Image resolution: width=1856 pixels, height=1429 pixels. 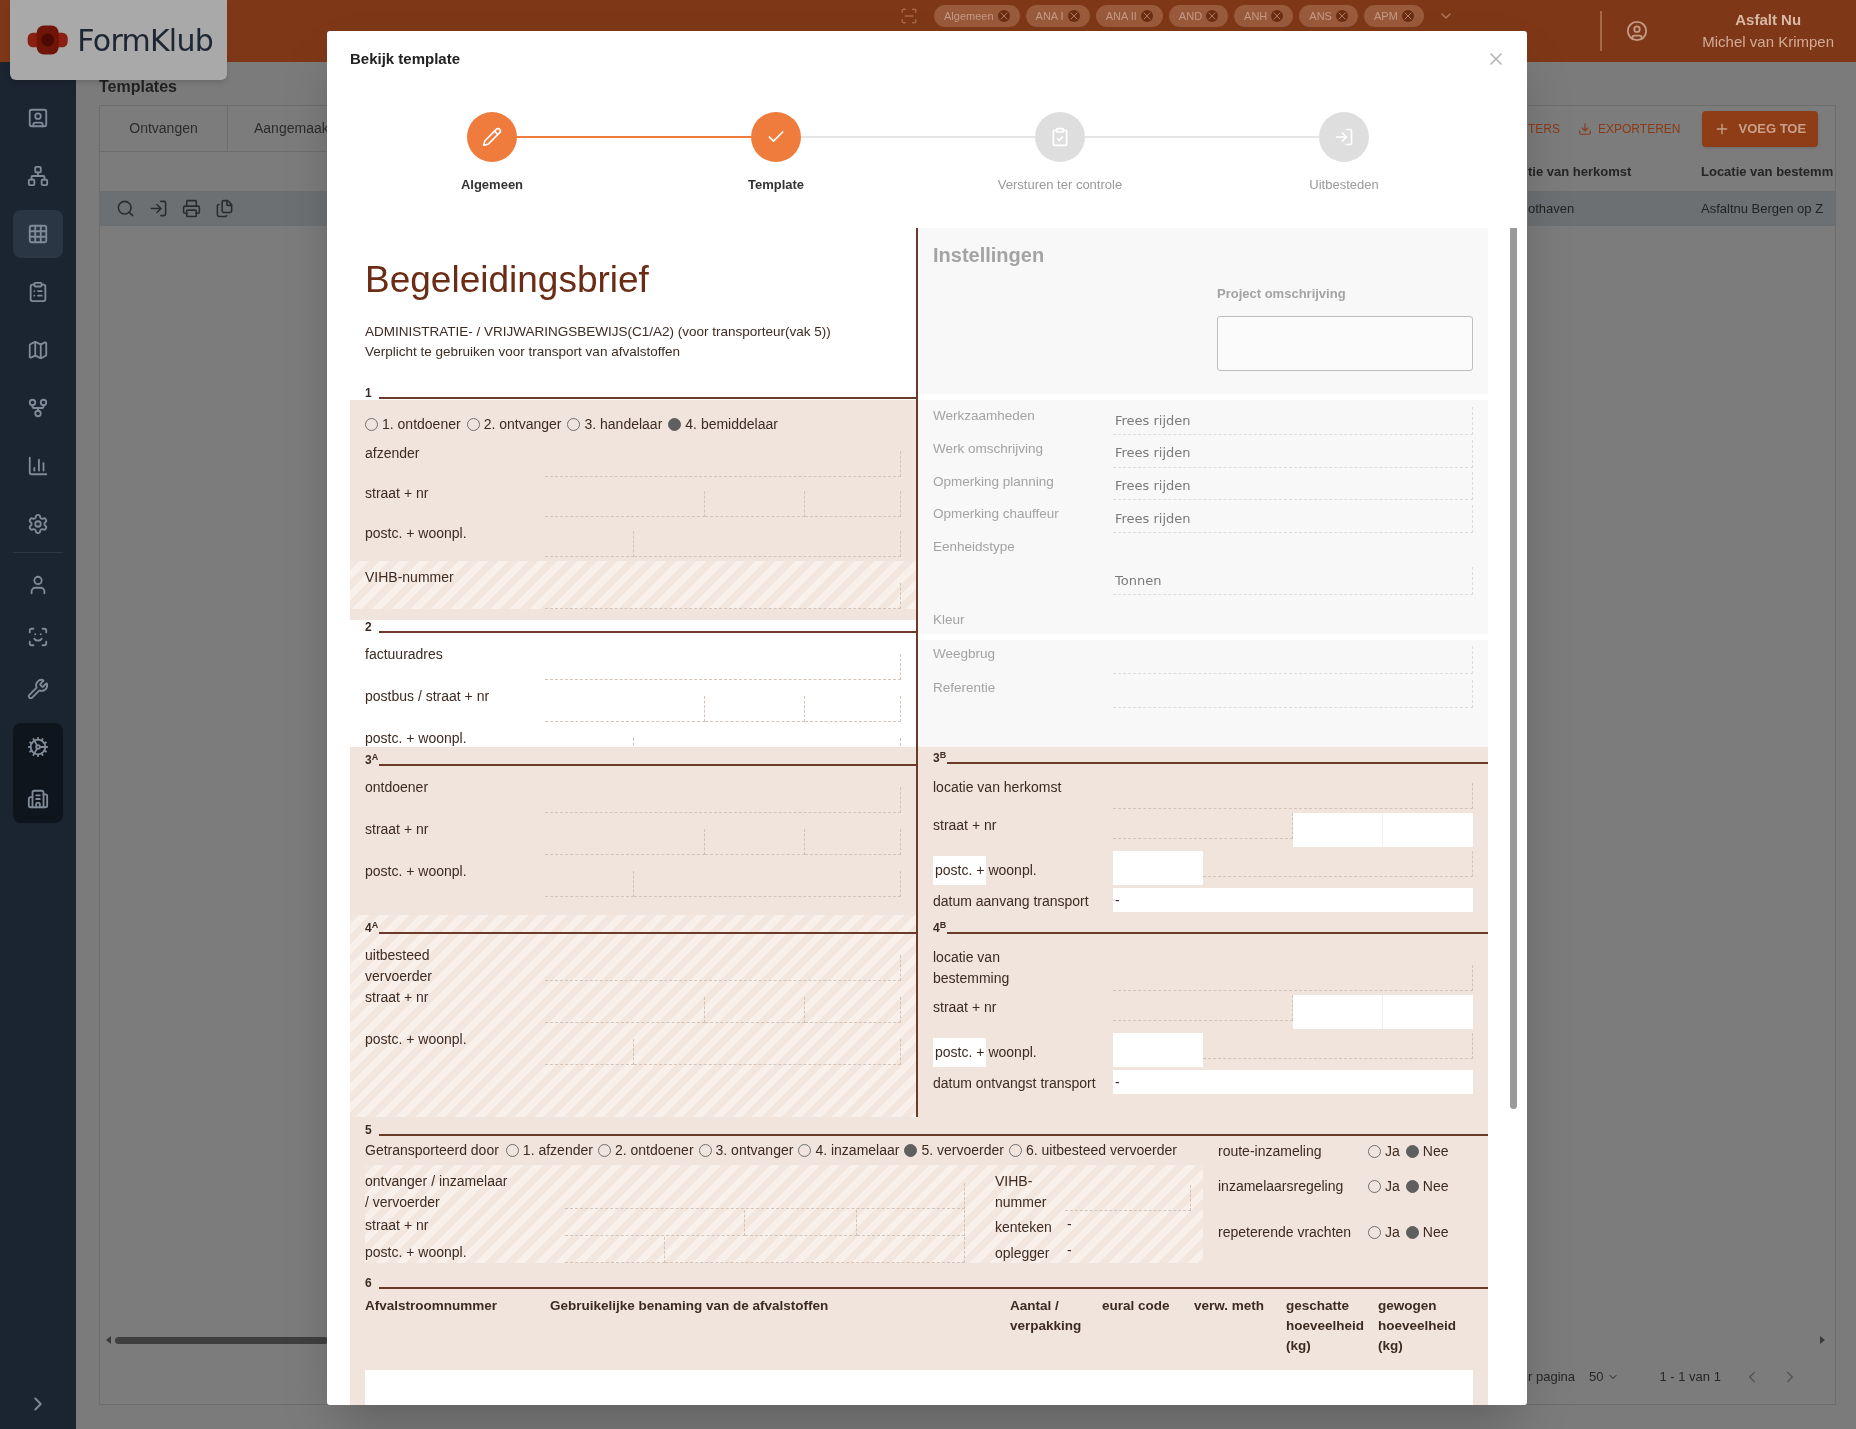 I want to click on export-button: EXPORTEREN, so click(x=1629, y=129).